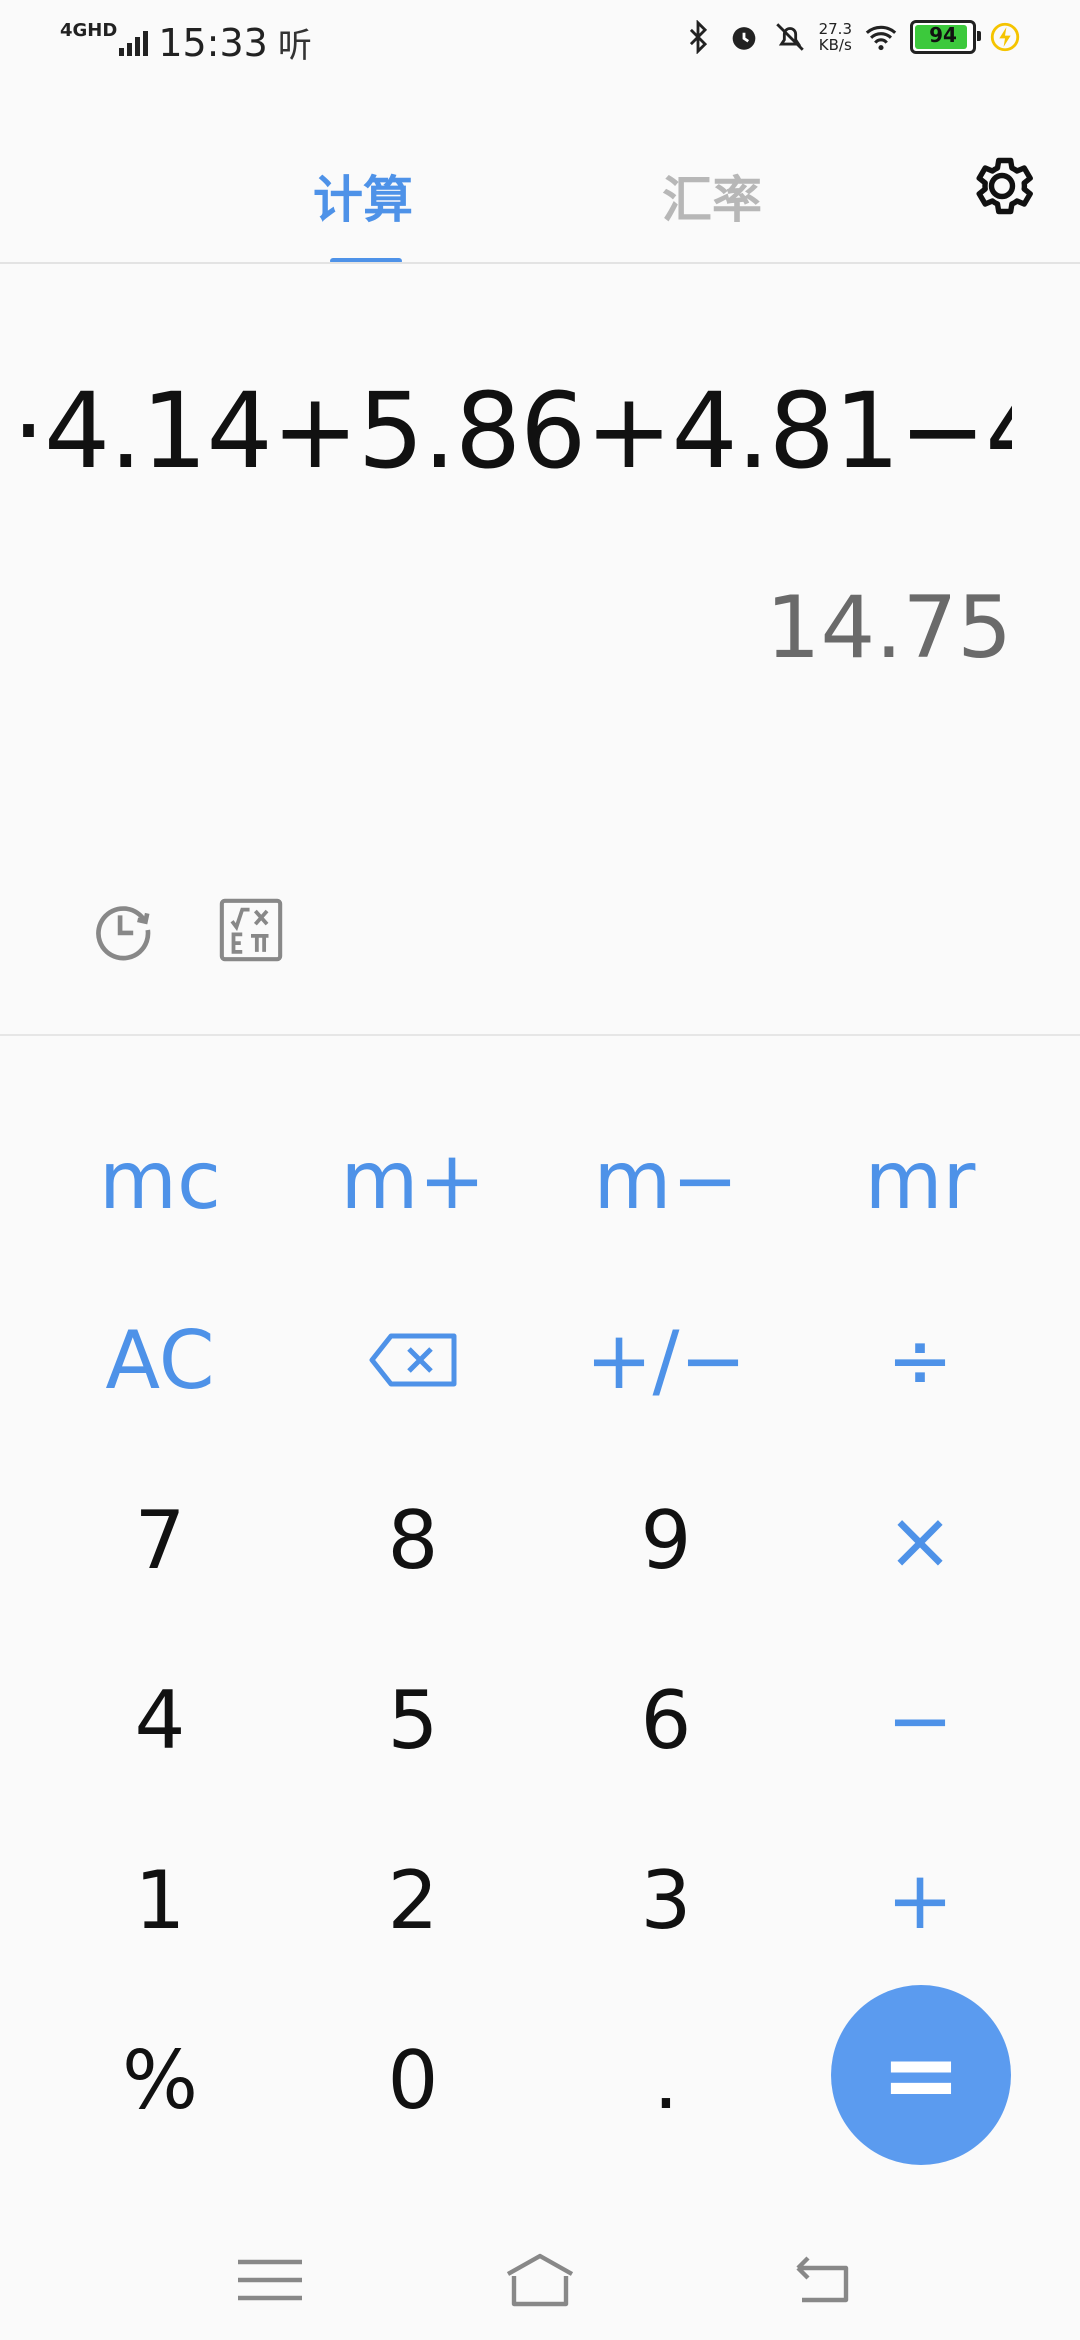 This screenshot has height=2340, width=1080. Describe the element at coordinates (540, 1550) in the screenshot. I see `keypad-row-789: 7 8 9 ×` at that location.